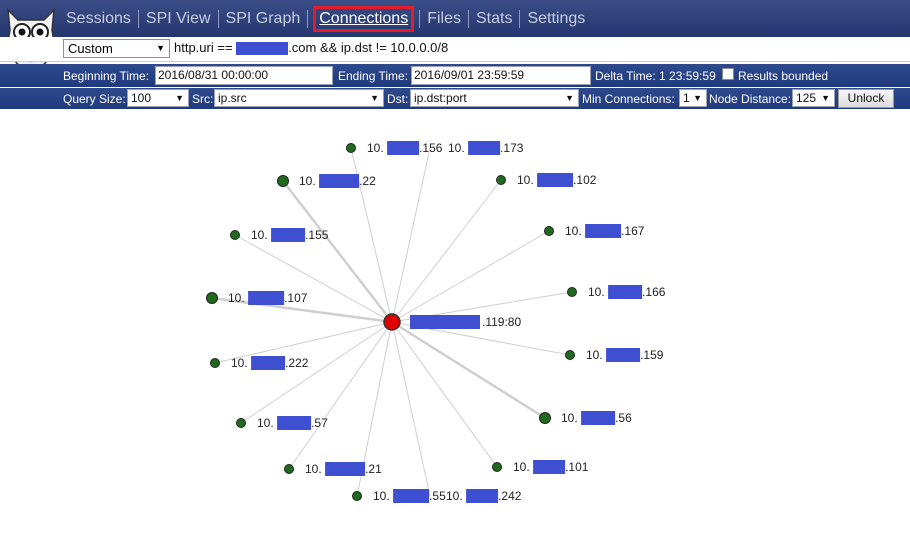 This screenshot has height=534, width=910. I want to click on src-value: ip.src, so click(232, 98).